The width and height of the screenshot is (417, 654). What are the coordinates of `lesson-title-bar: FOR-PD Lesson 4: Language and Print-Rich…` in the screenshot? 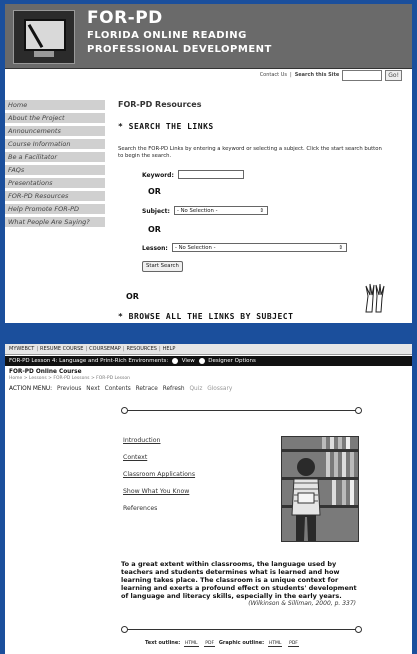 It's located at (208, 361).